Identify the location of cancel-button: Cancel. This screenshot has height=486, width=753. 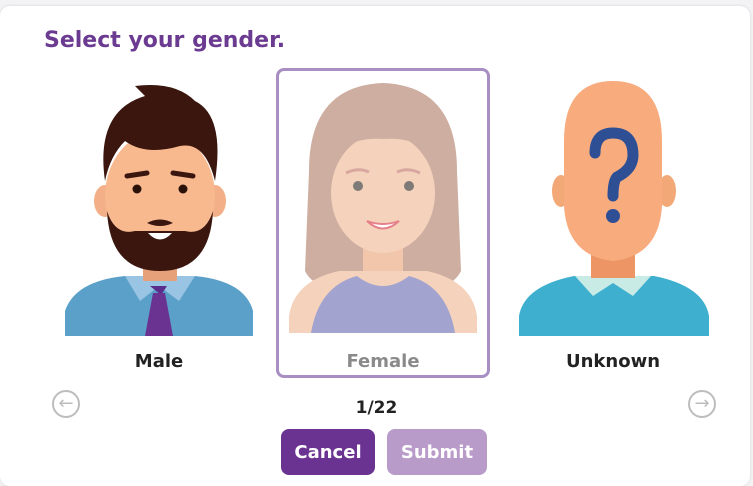
(328, 452).